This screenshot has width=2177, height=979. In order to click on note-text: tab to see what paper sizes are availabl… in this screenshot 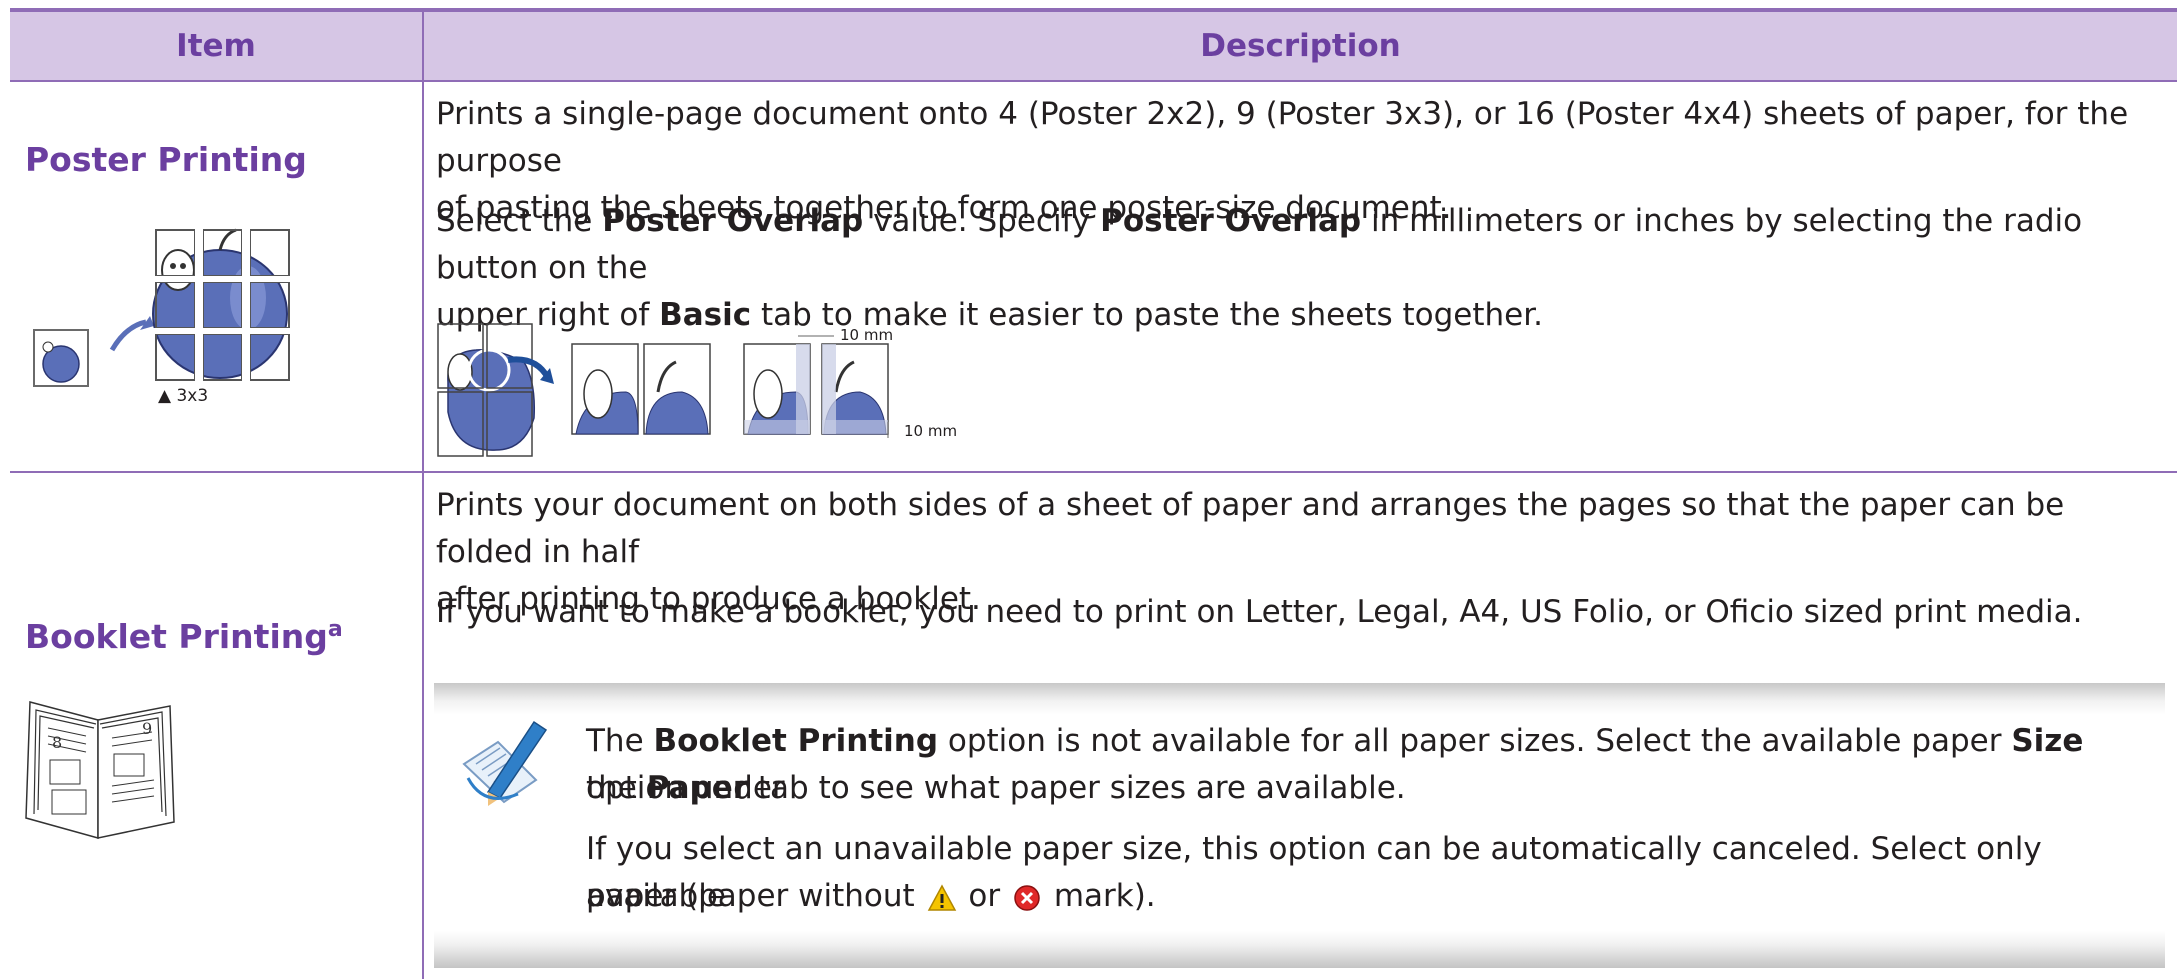, I will do `click(1077, 788)`.